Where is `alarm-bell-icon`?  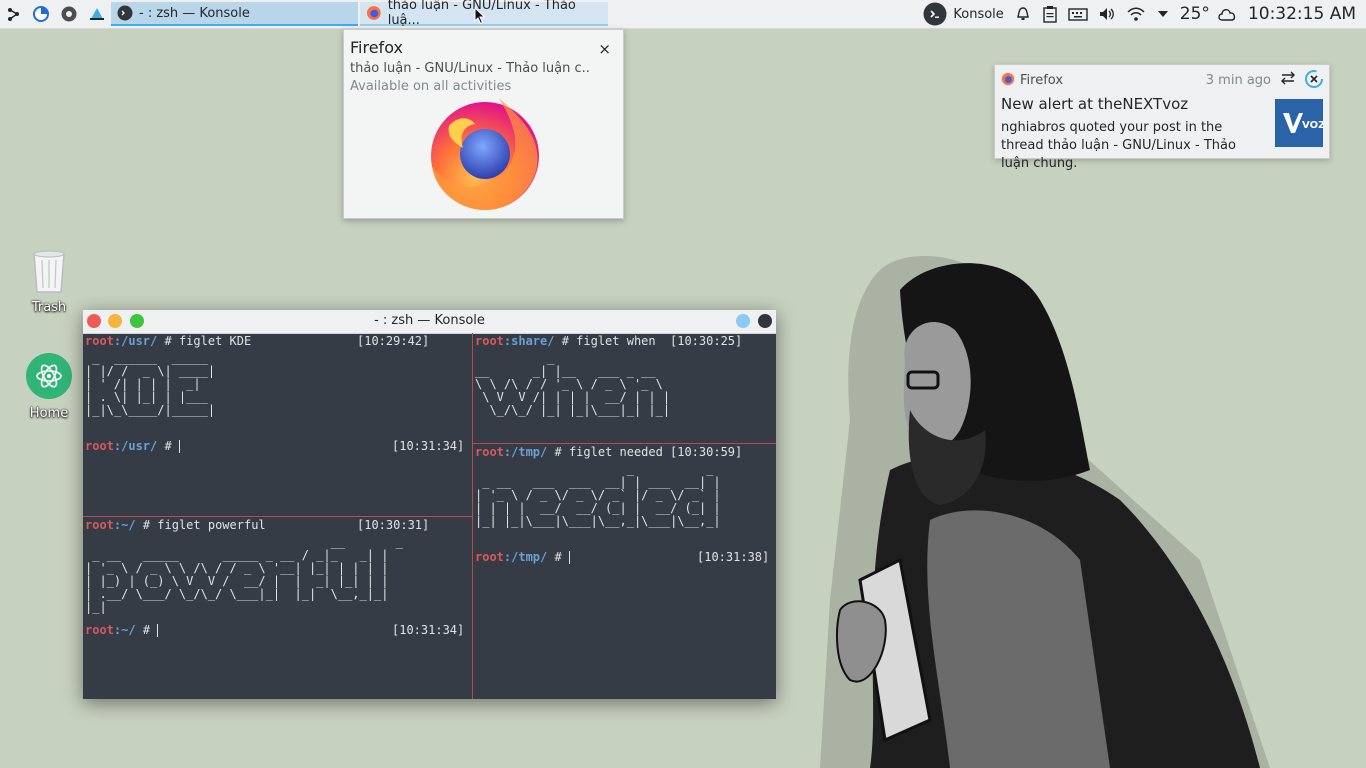 alarm-bell-icon is located at coordinates (1022, 13).